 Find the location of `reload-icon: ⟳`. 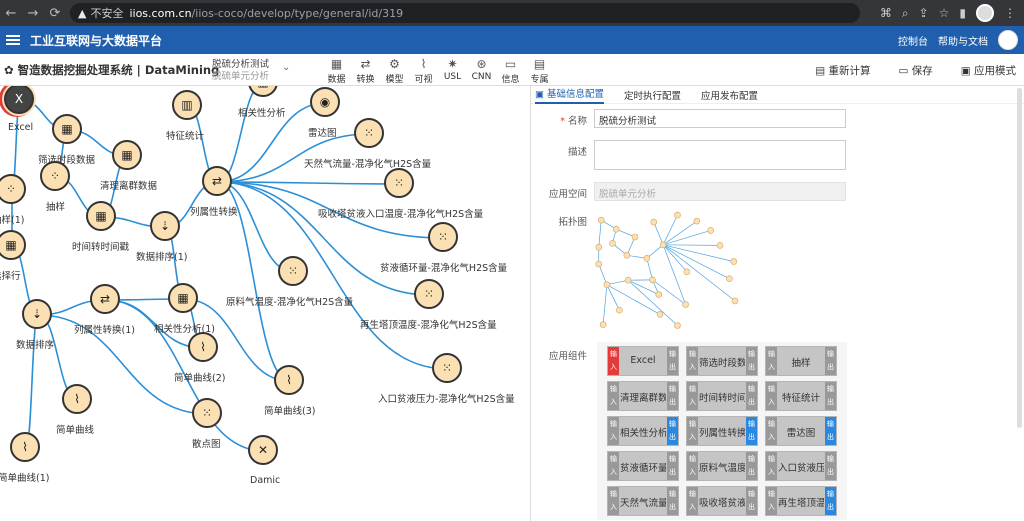

reload-icon: ⟳ is located at coordinates (55, 13).